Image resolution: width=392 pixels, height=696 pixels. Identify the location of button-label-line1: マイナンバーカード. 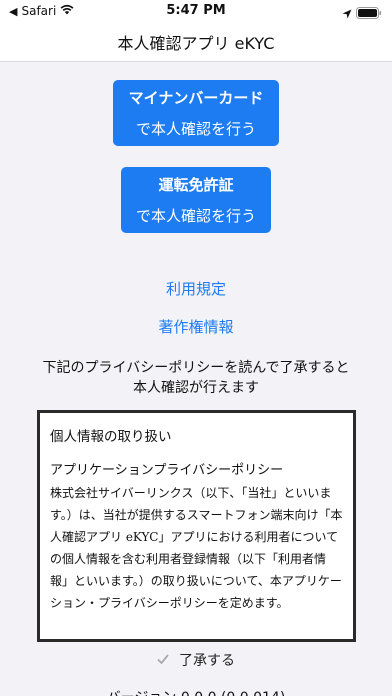
(196, 98).